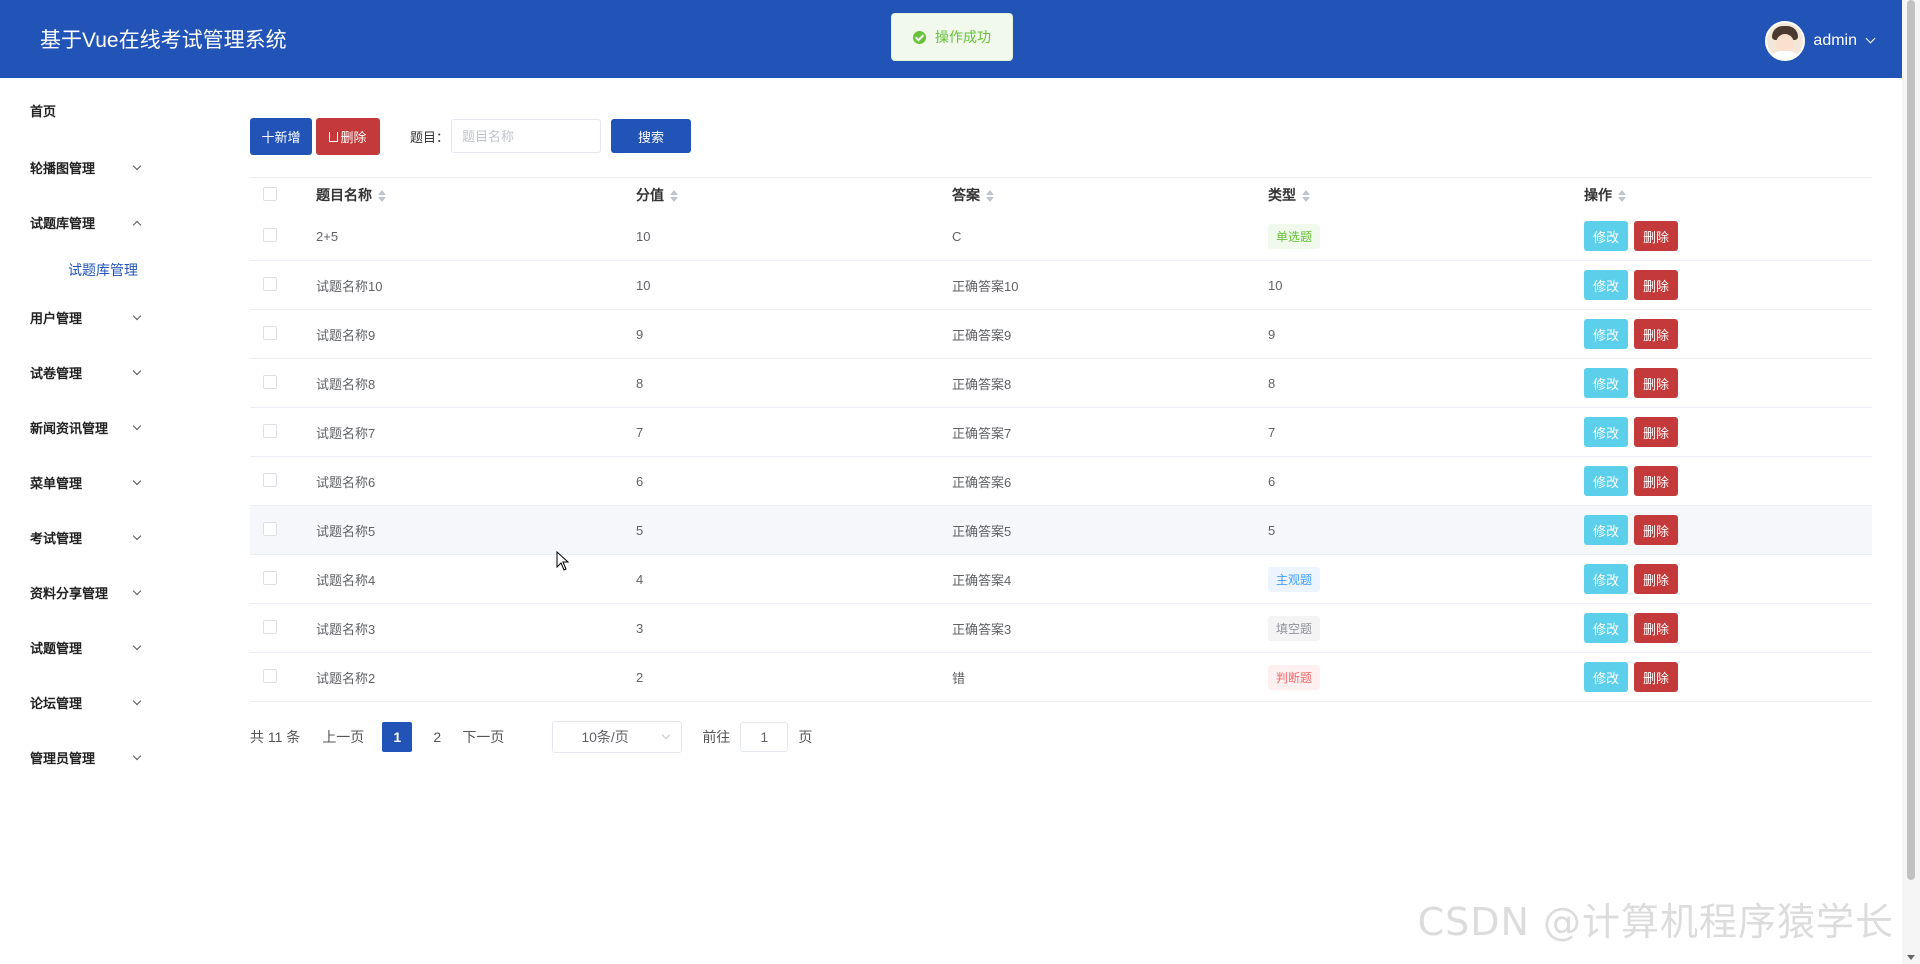 The image size is (1920, 964). What do you see at coordinates (1061, 677) in the screenshot?
I see `table-row: 试题名称2 2 错 判断题 修改 删除` at bounding box center [1061, 677].